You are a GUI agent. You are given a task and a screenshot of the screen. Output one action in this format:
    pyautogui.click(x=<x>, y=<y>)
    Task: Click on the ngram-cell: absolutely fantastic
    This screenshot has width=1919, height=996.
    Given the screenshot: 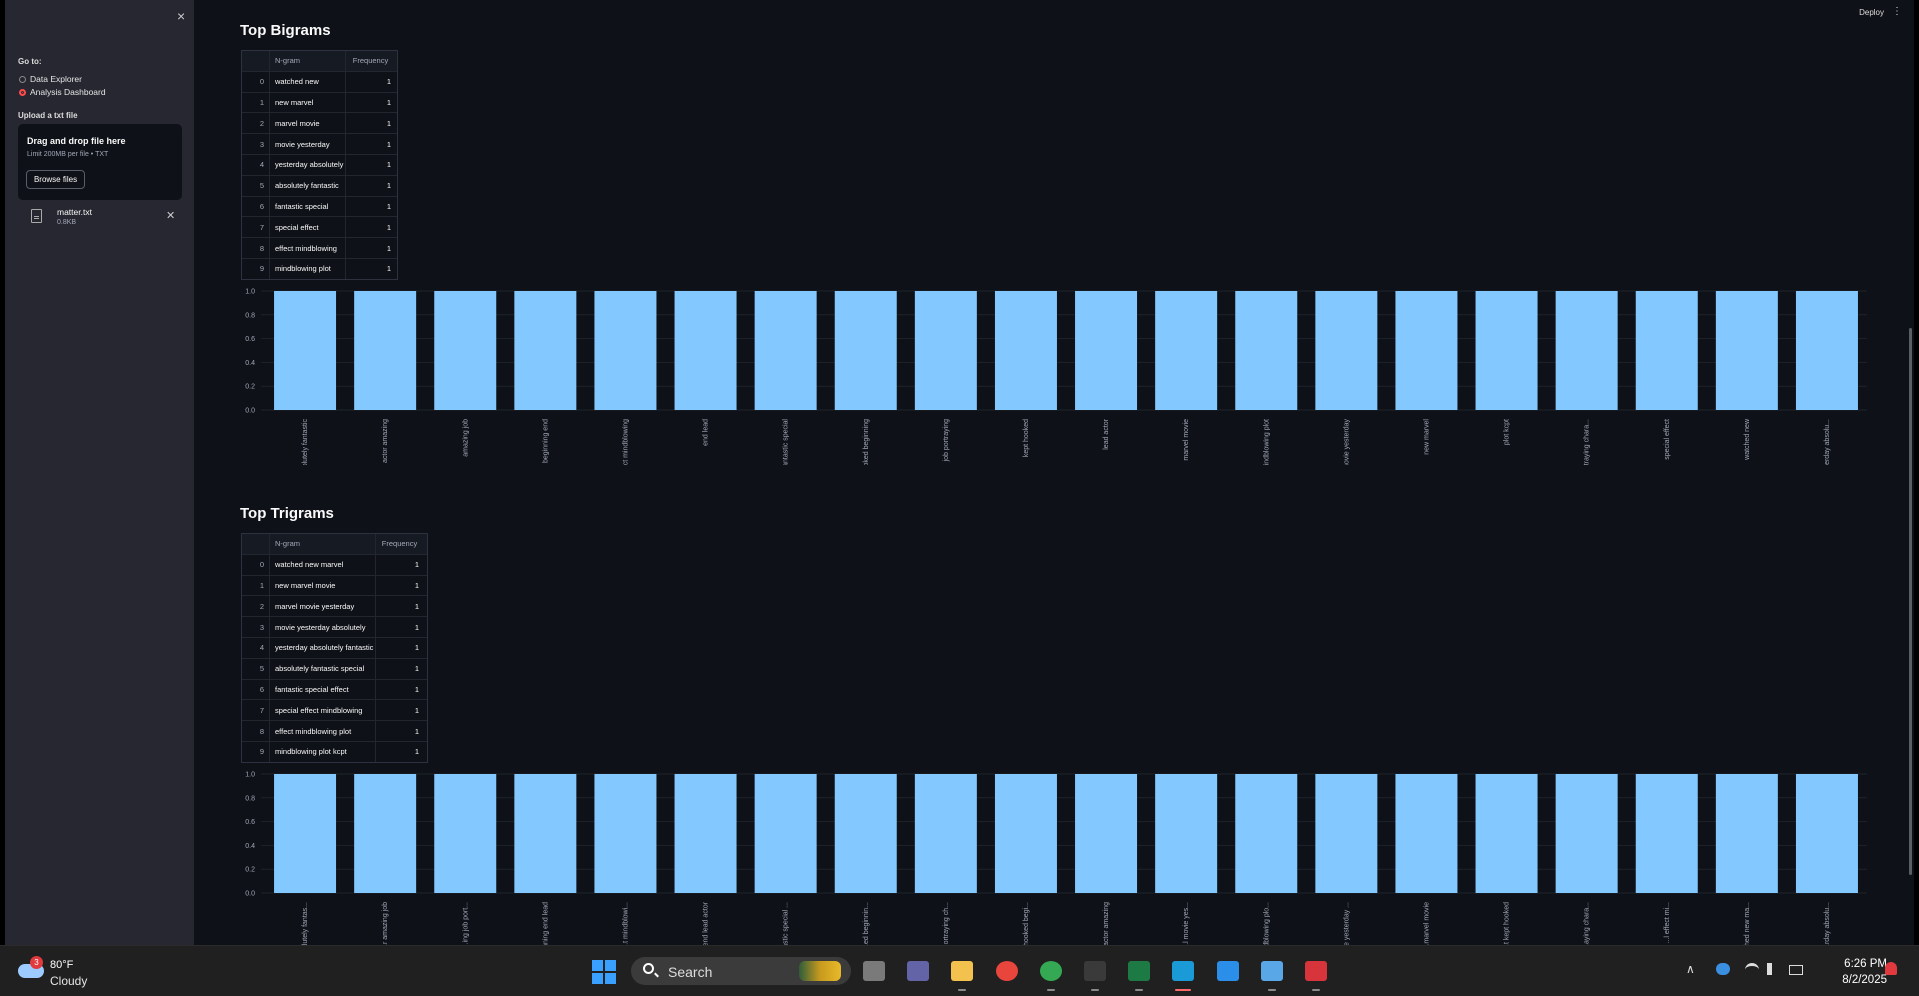 What is the action you would take?
    pyautogui.click(x=308, y=185)
    